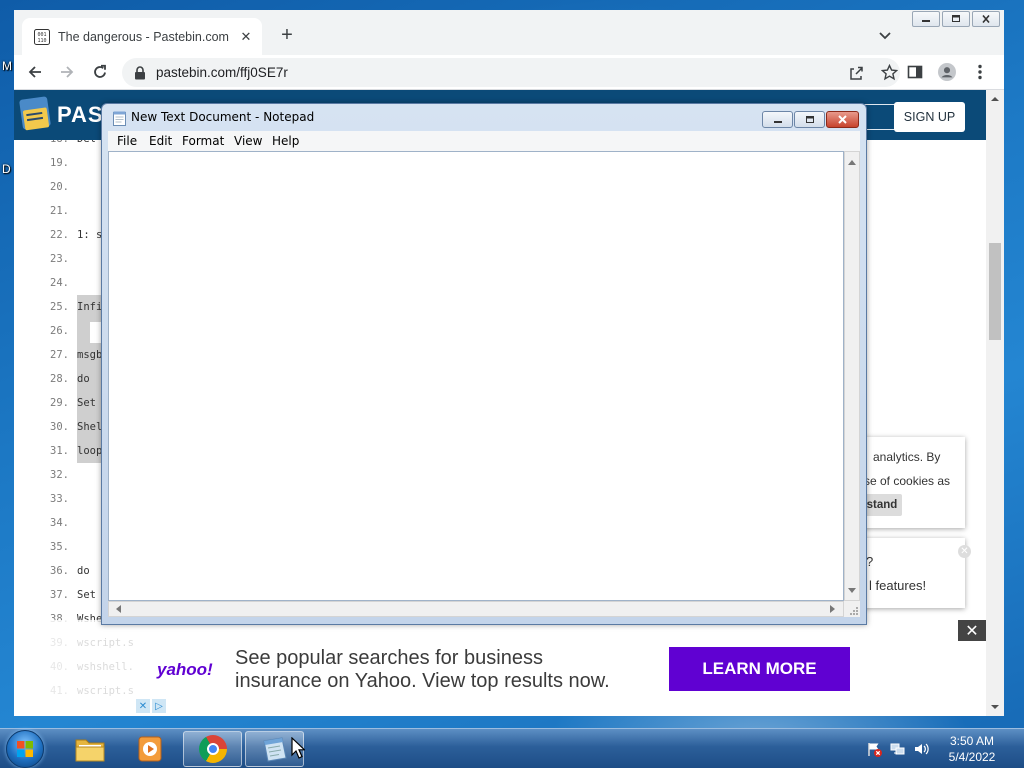 This screenshot has width=1024, height=768. I want to click on line-number: 25., so click(59, 307).